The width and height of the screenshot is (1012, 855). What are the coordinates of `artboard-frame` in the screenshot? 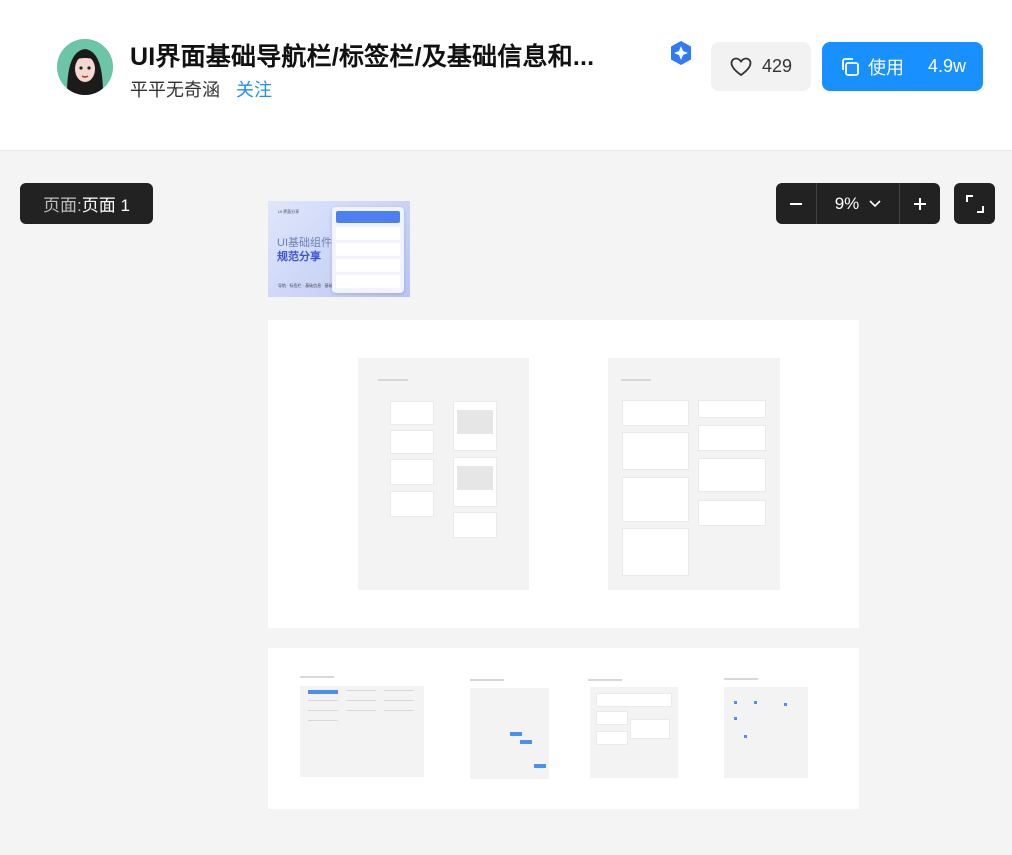 It's located at (563, 728).